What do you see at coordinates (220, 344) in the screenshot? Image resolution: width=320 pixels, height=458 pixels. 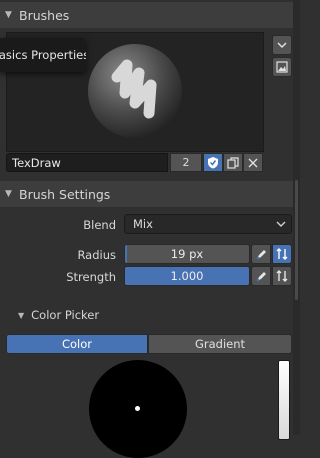 I see `tab-gradient: Gradient` at bounding box center [220, 344].